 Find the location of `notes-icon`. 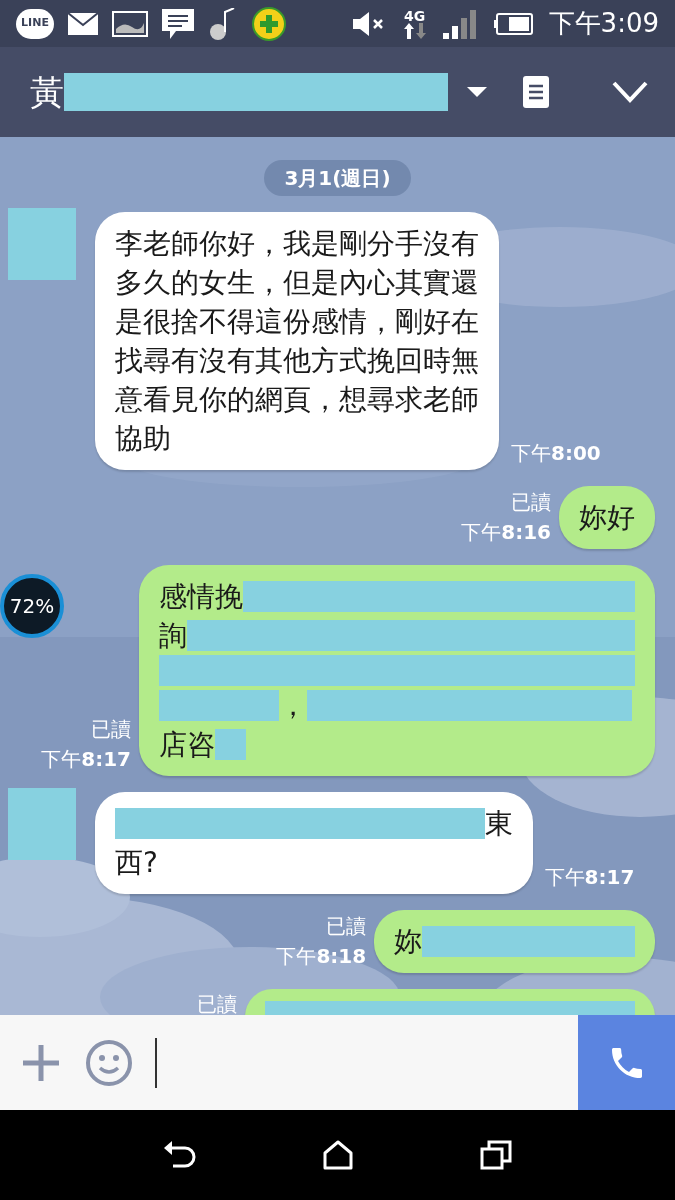

notes-icon is located at coordinates (536, 92).